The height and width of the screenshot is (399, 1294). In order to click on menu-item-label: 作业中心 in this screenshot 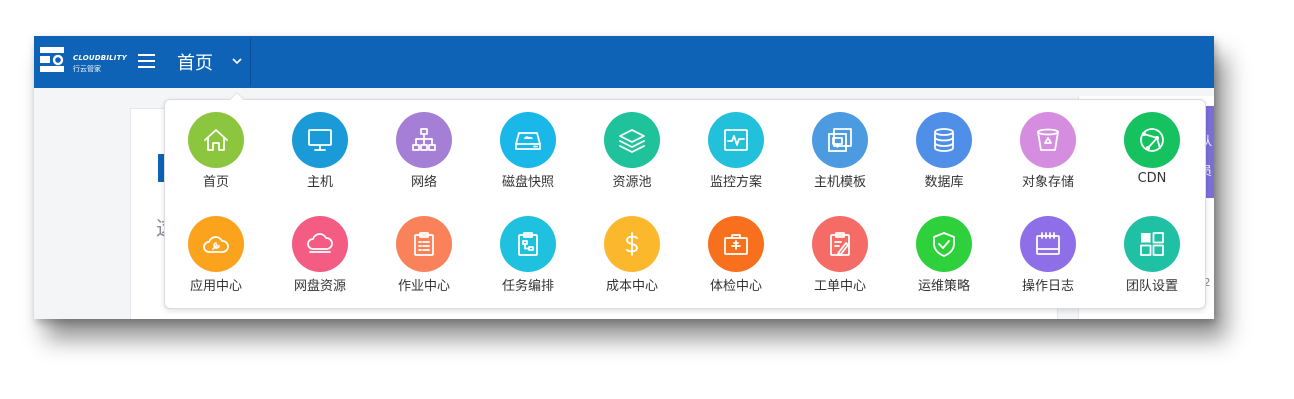, I will do `click(423, 286)`.